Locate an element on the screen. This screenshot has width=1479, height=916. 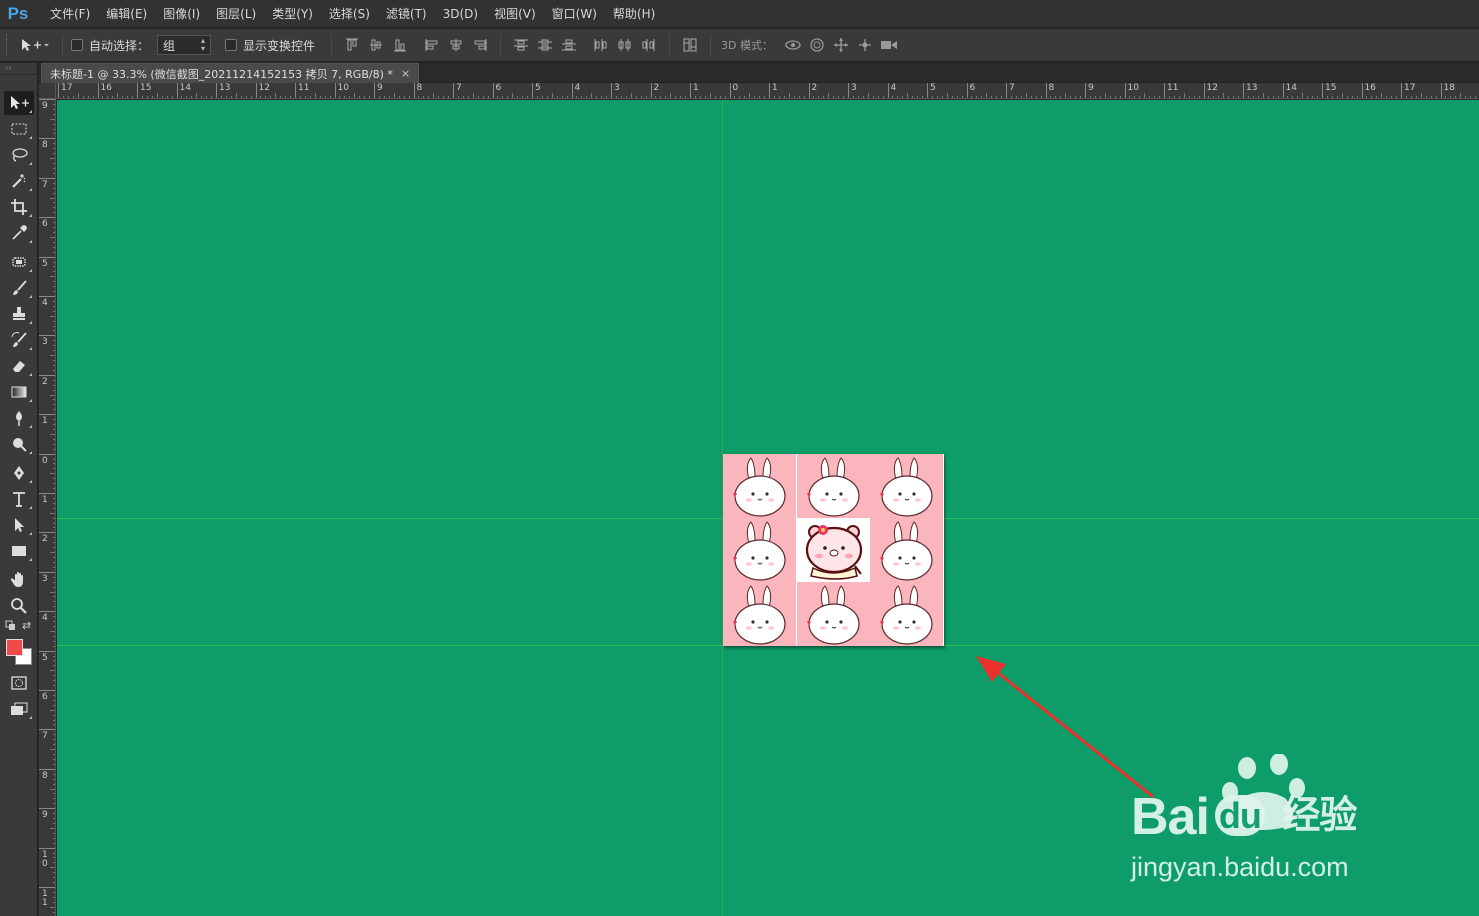
zoom-tool is located at coordinates (19, 606).